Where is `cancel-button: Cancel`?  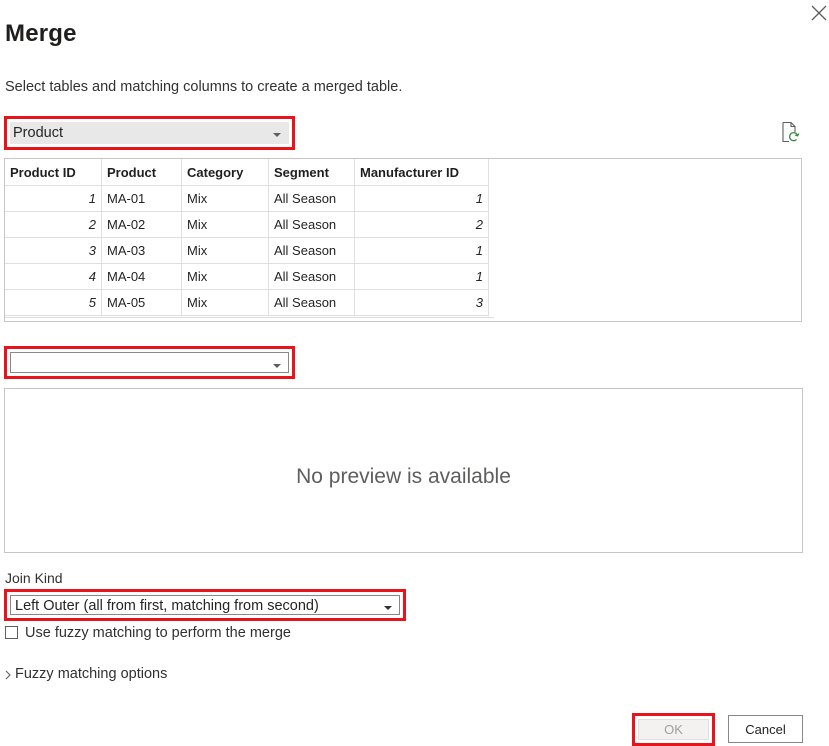
cancel-button: Cancel is located at coordinates (765, 729).